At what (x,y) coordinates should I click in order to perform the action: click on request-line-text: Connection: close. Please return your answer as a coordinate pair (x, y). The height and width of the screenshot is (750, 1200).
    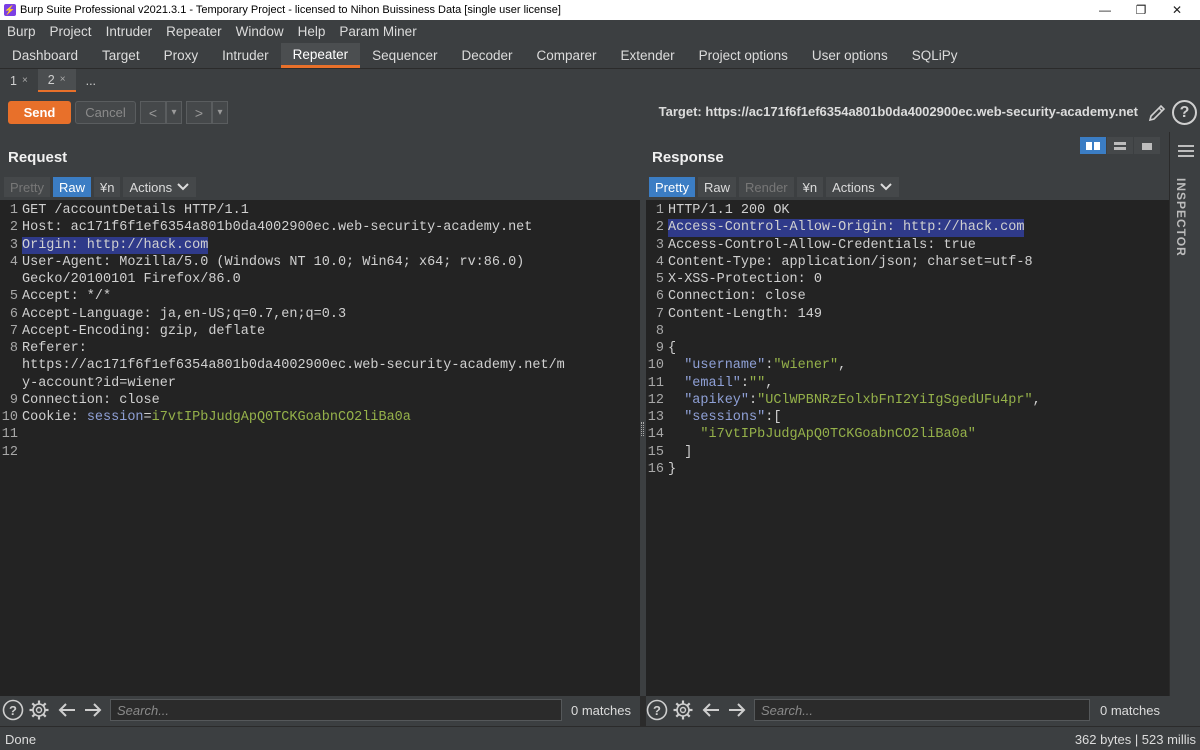
    Looking at the image, I should click on (91, 400).